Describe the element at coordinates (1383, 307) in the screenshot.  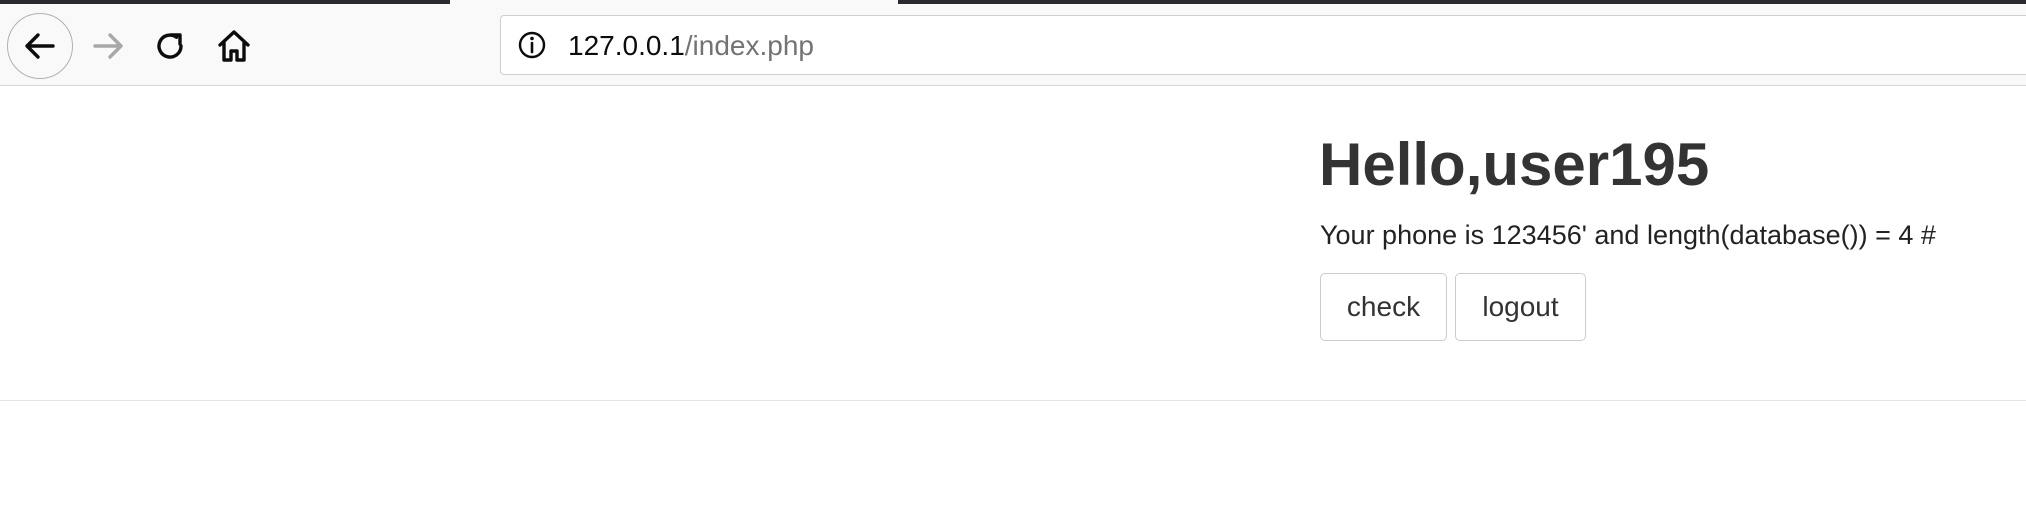
I see `check-button: check` at that location.